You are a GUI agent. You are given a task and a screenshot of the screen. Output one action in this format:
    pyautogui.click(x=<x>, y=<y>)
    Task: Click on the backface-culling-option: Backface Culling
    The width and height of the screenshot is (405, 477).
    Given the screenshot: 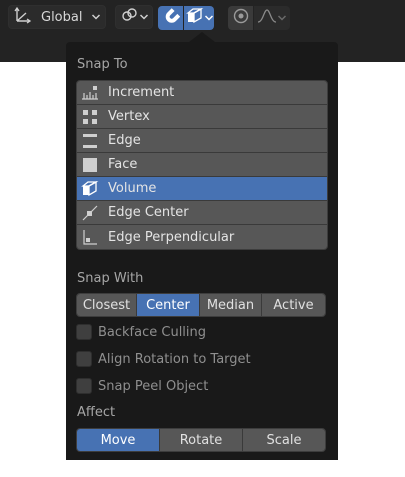 What is the action you would take?
    pyautogui.click(x=141, y=332)
    